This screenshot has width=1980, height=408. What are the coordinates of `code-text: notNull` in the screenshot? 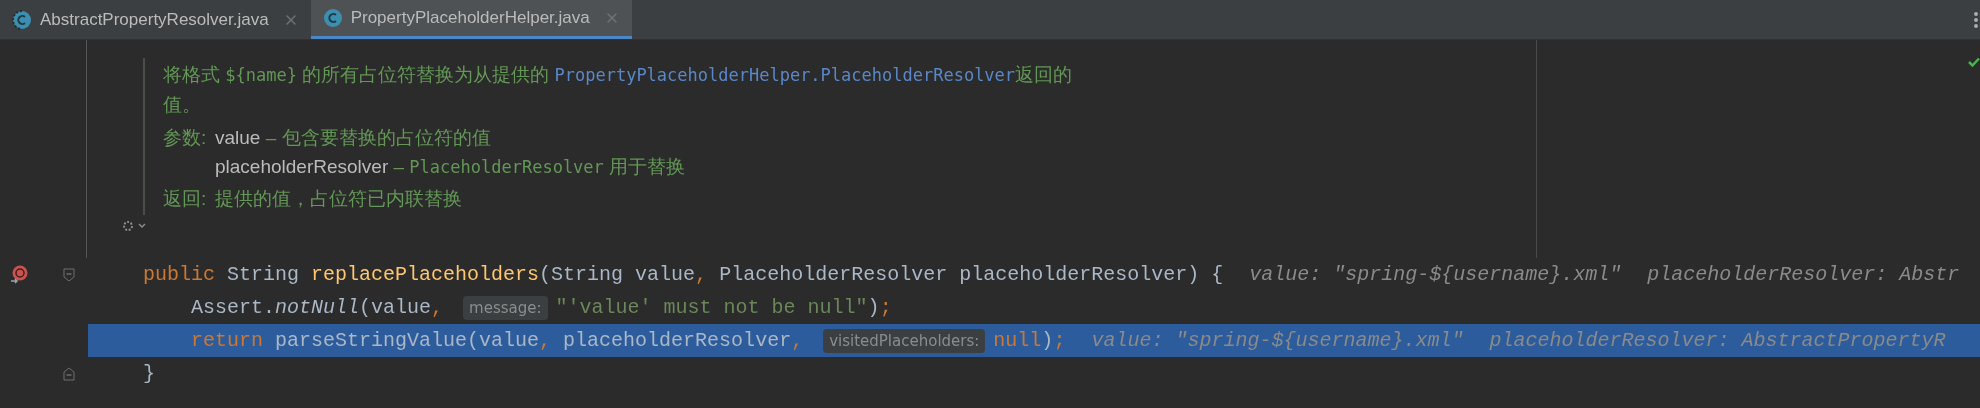 It's located at (317, 307).